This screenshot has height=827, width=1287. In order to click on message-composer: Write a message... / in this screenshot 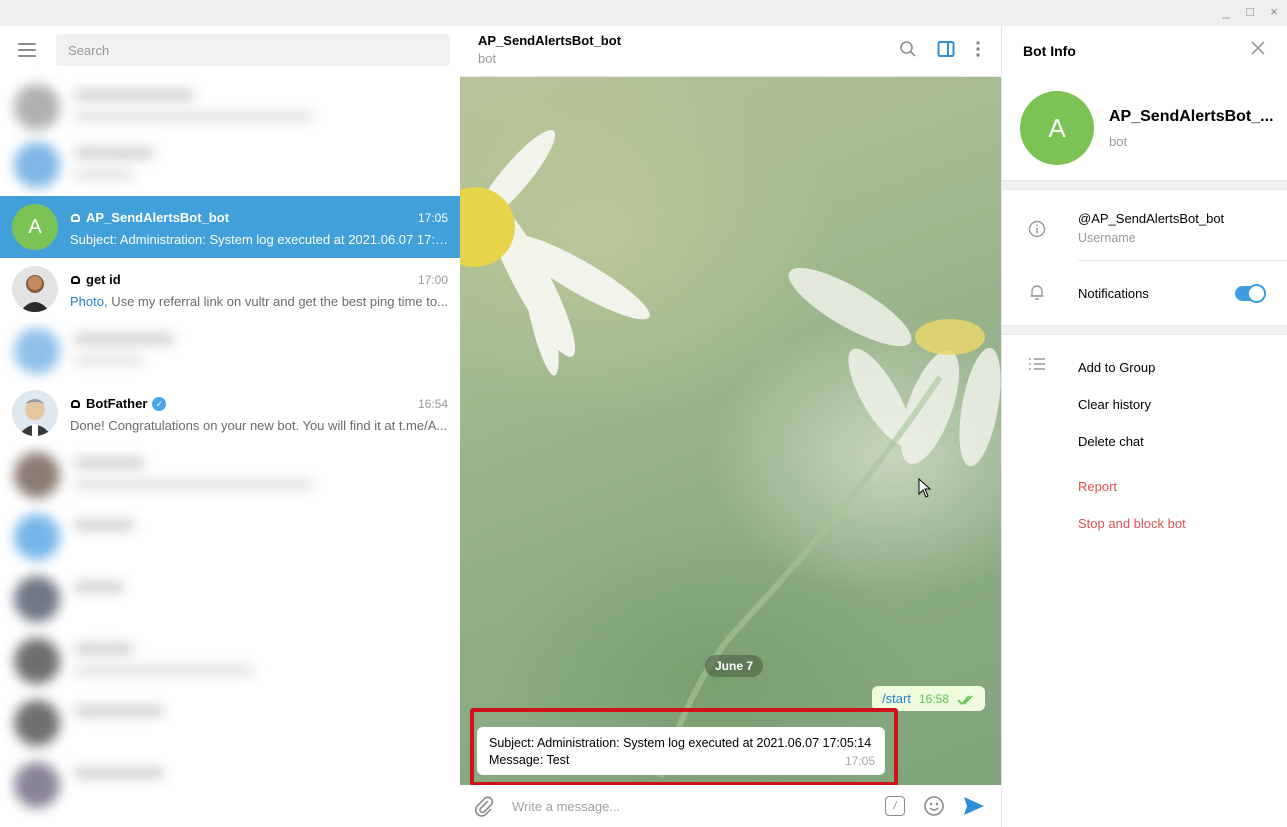, I will do `click(730, 806)`.